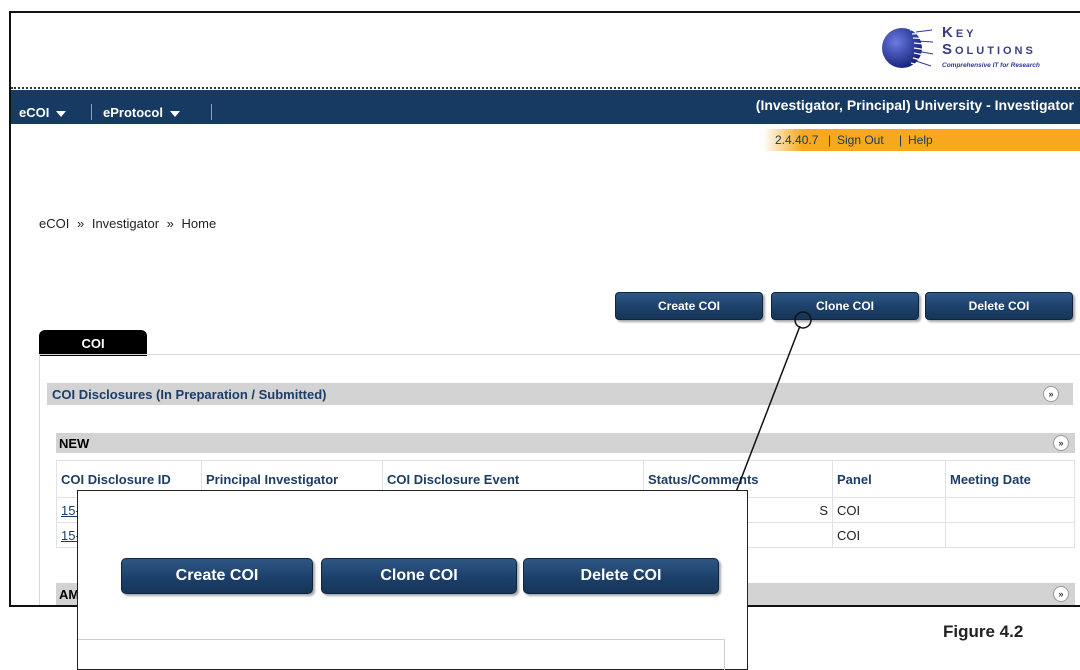  I want to click on column-header: Panel, so click(889, 479).